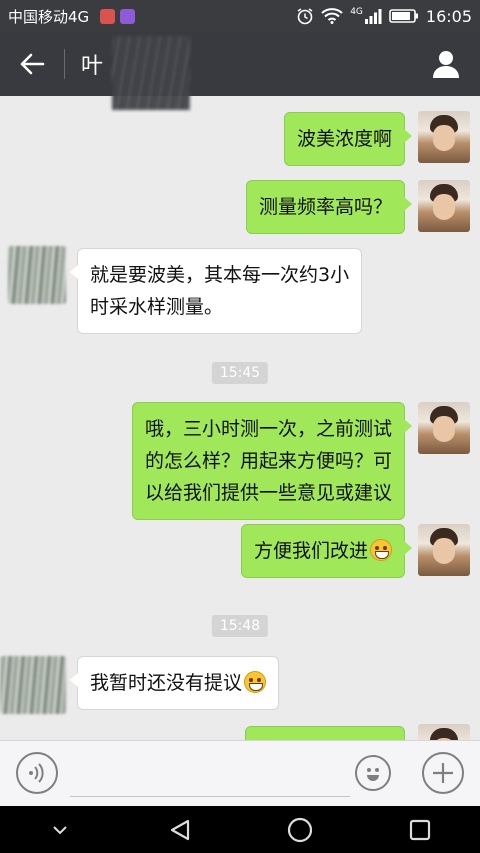 The height and width of the screenshot is (853, 480). I want to click on input-bar, so click(240, 773).